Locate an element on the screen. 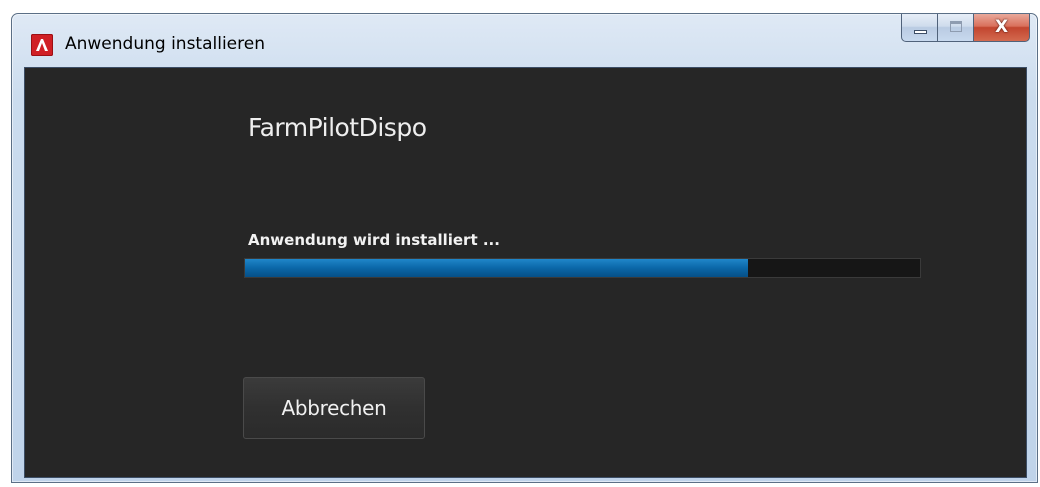 This screenshot has height=487, width=1040. application-name: FarmPilotDispo is located at coordinates (337, 127).